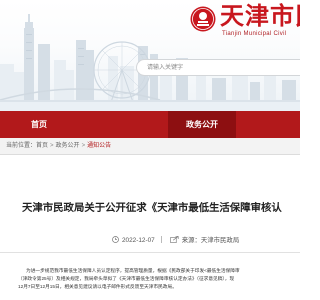 This screenshot has height=300, width=320. I want to click on breadcrumb-divider, so click(150, 154).